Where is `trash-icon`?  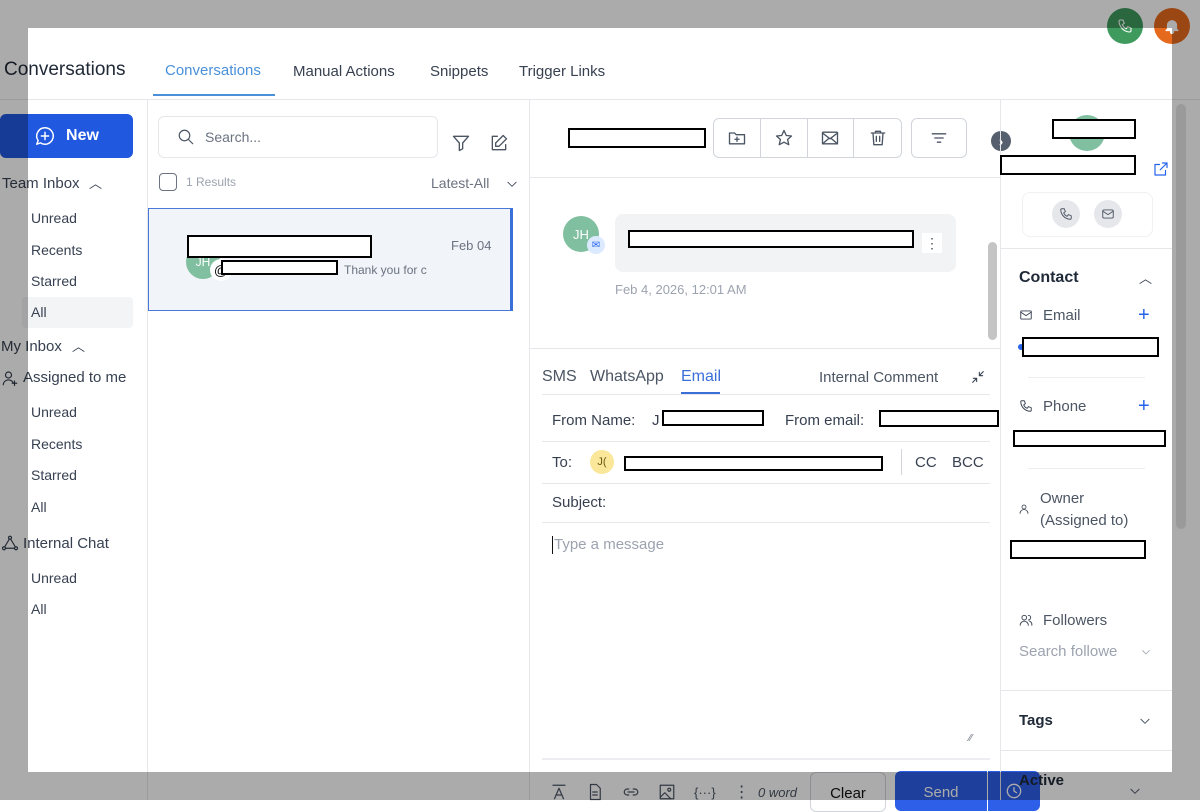
trash-icon is located at coordinates (877, 138).